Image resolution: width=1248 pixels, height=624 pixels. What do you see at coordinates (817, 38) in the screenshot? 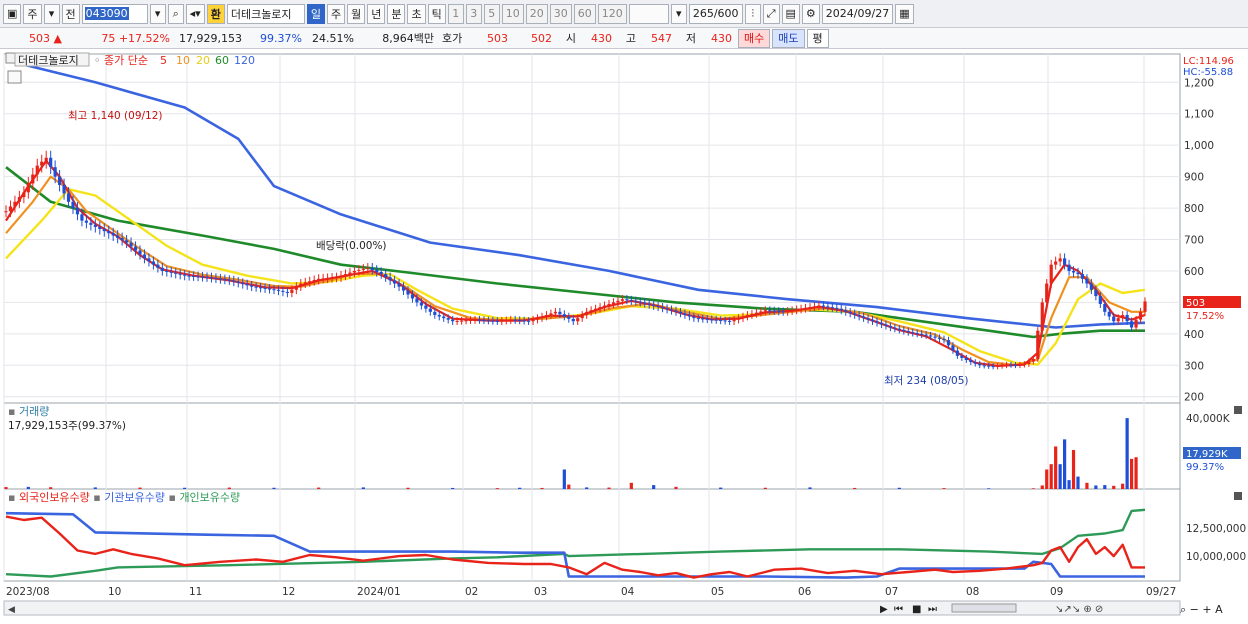
I see `eval-button: 평` at bounding box center [817, 38].